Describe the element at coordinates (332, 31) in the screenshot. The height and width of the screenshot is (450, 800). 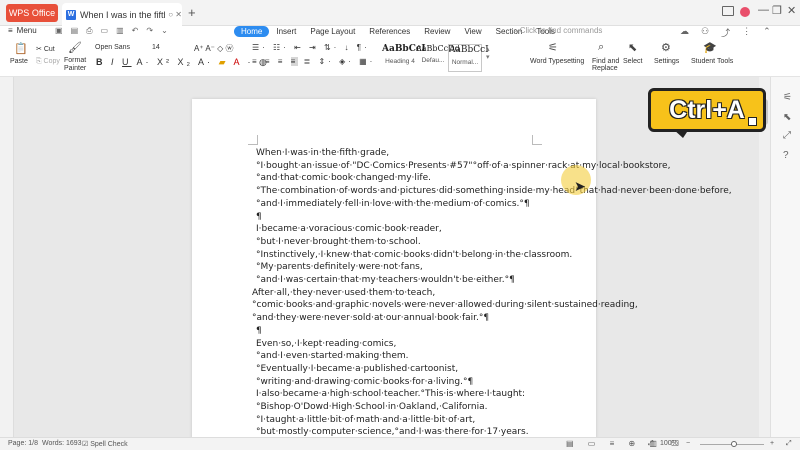
I see `tab-page-layout: Page Layout` at that location.